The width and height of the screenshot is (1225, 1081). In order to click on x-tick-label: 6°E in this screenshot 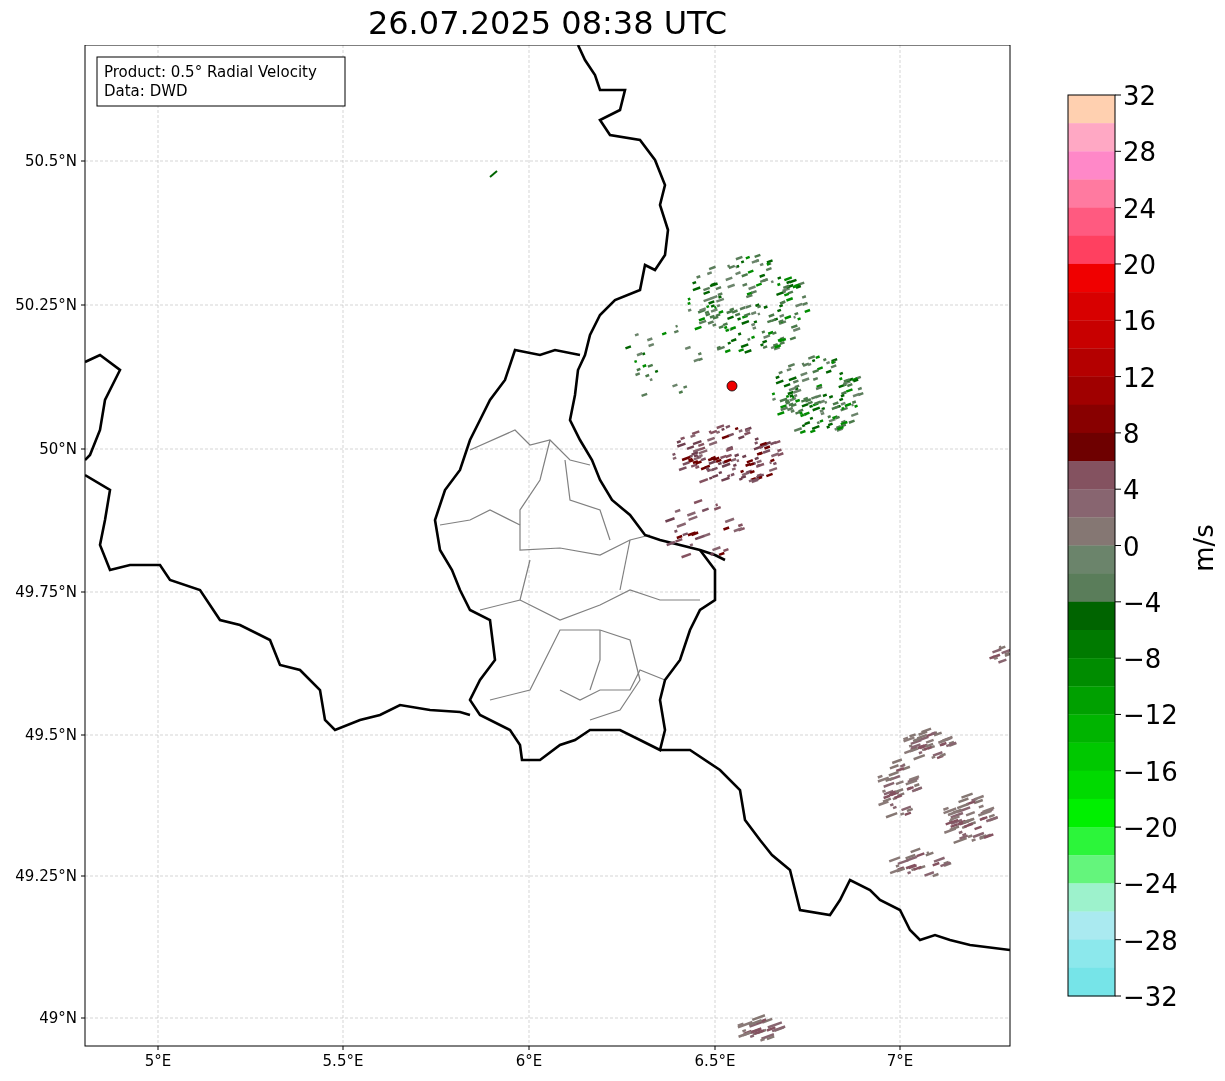, I will do `click(529, 1061)`.